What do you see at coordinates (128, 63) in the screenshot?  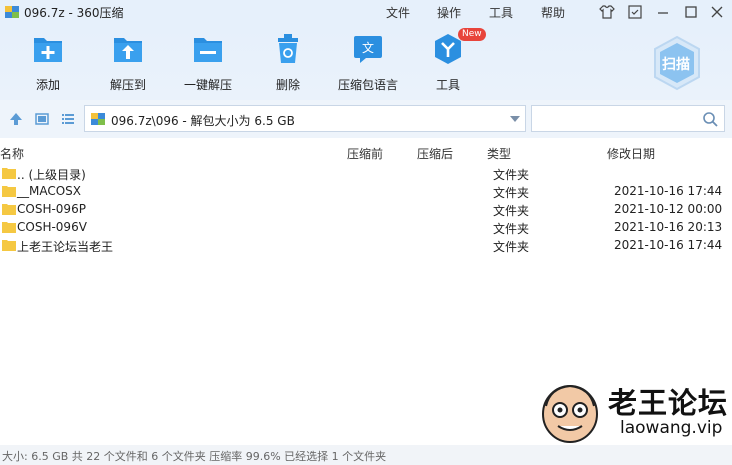 I see `extract-to-button: 解压到` at bounding box center [128, 63].